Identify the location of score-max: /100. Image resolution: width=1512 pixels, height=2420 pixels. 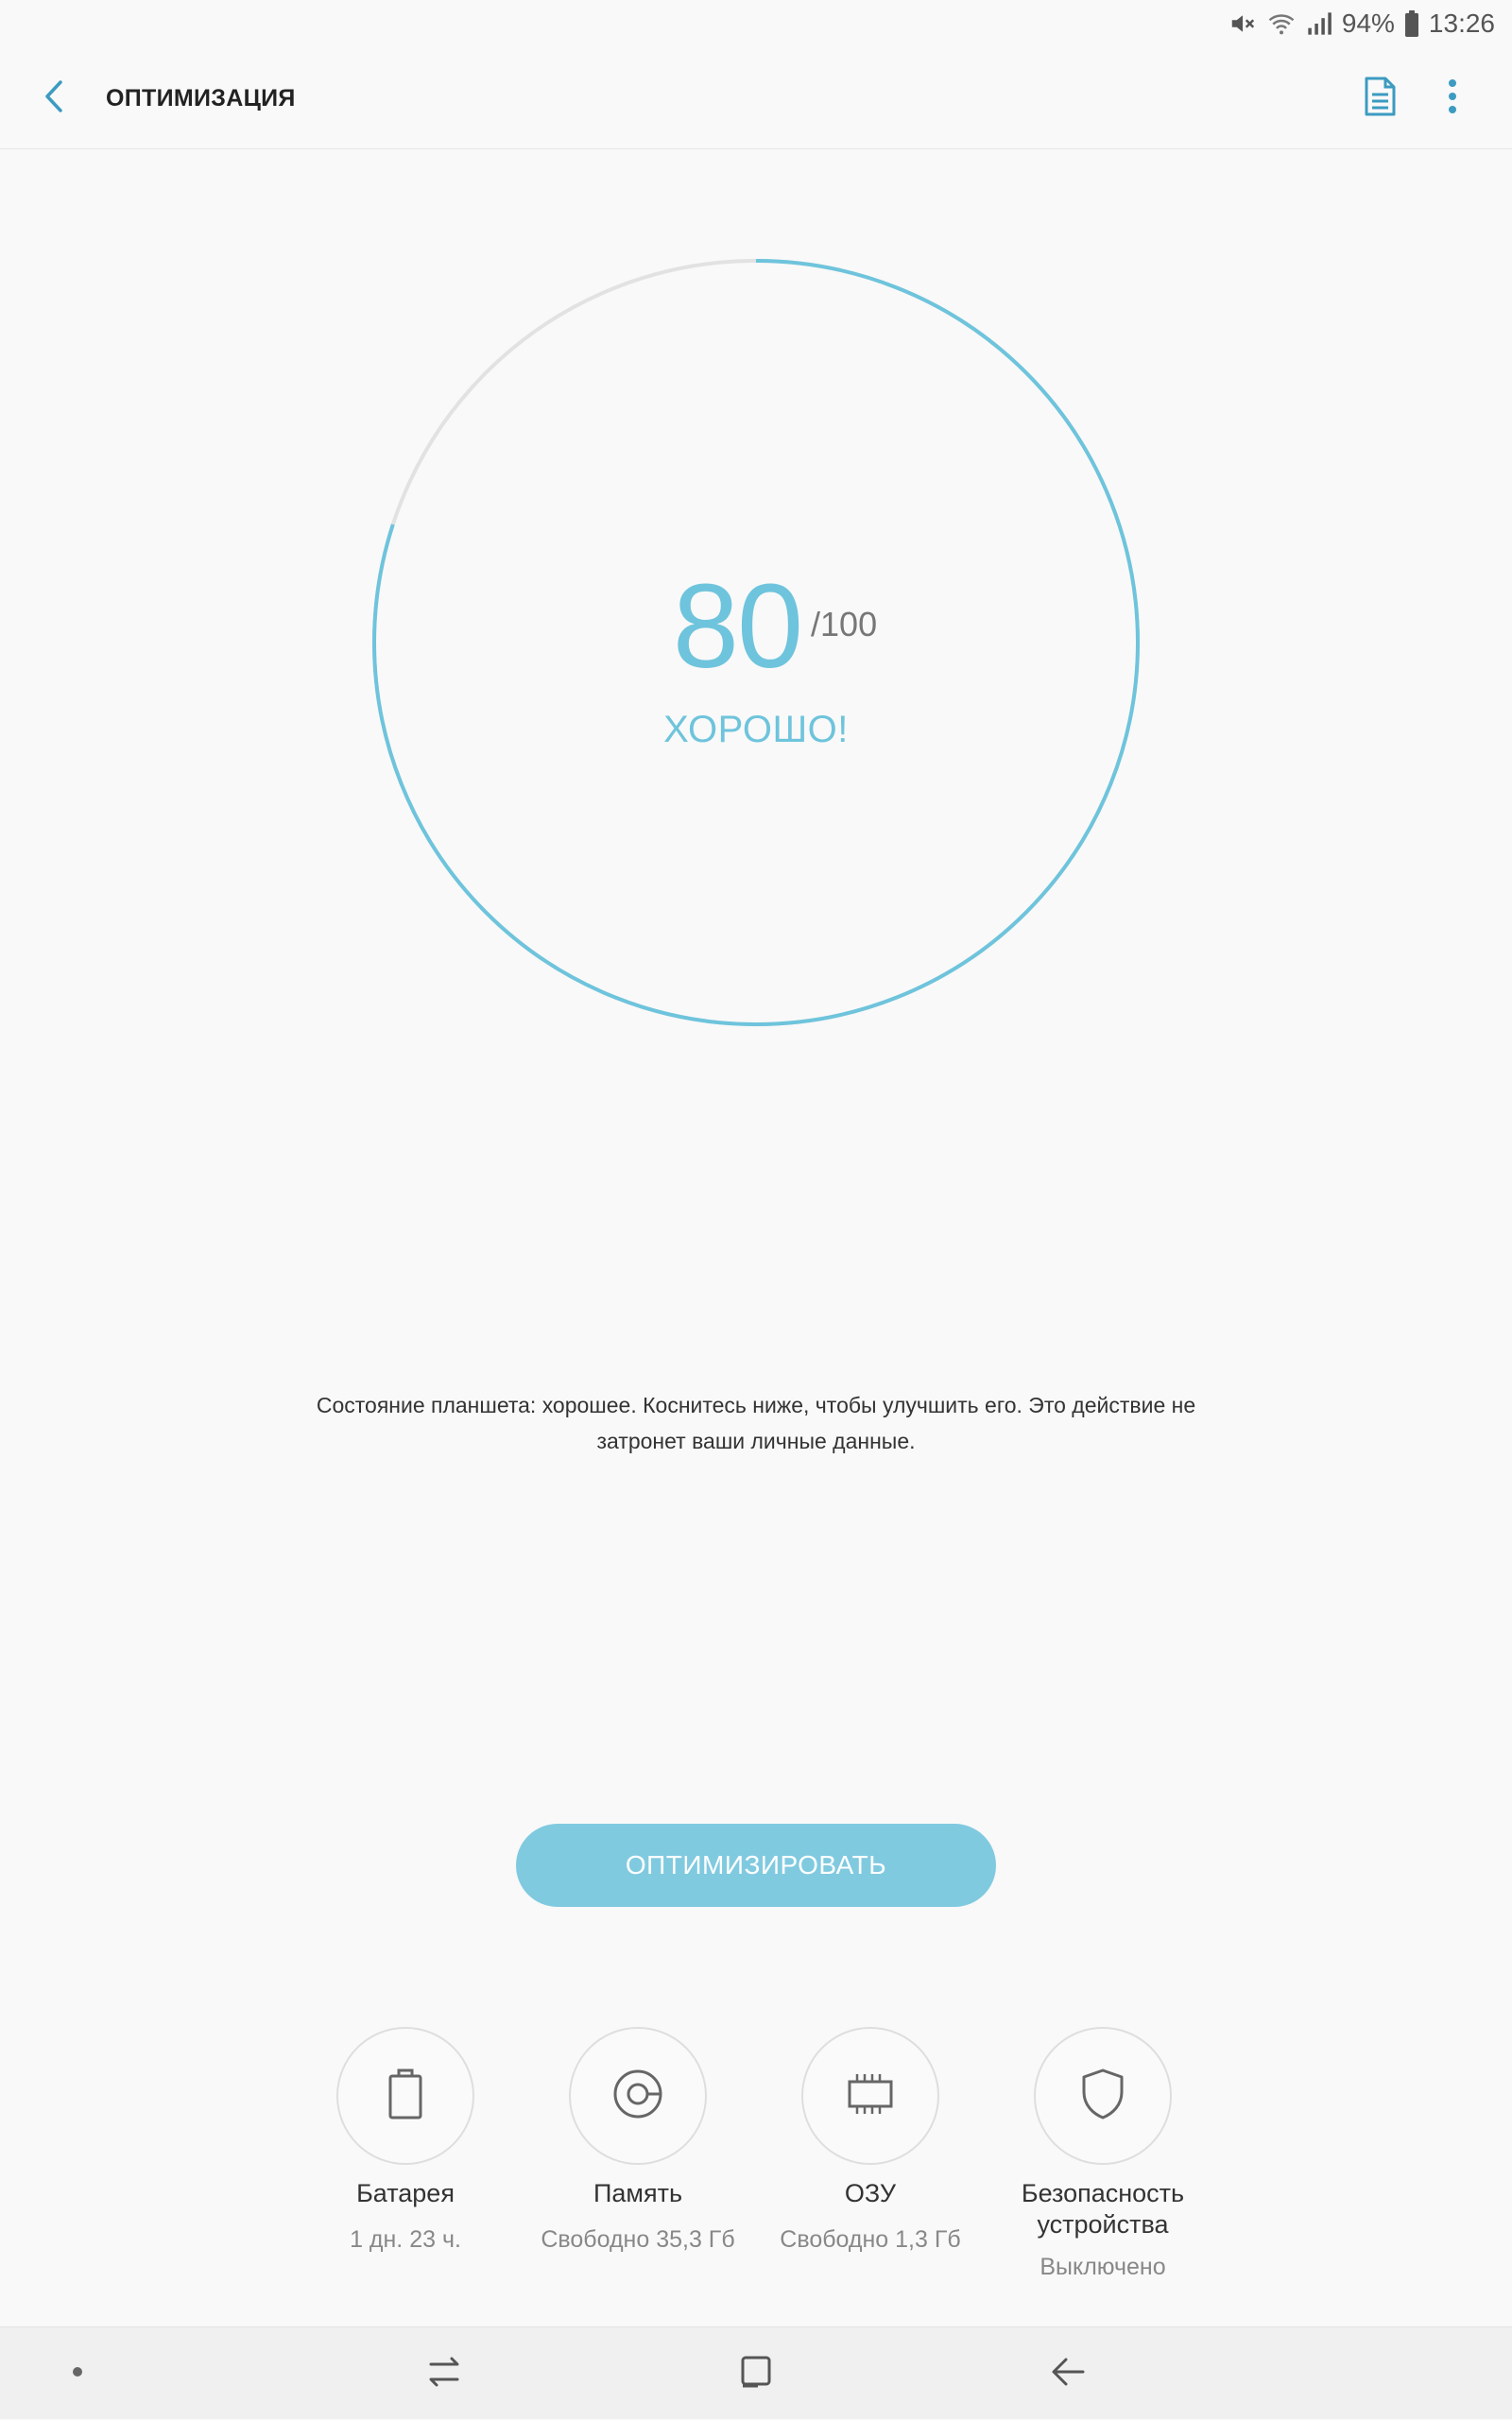
(844, 624).